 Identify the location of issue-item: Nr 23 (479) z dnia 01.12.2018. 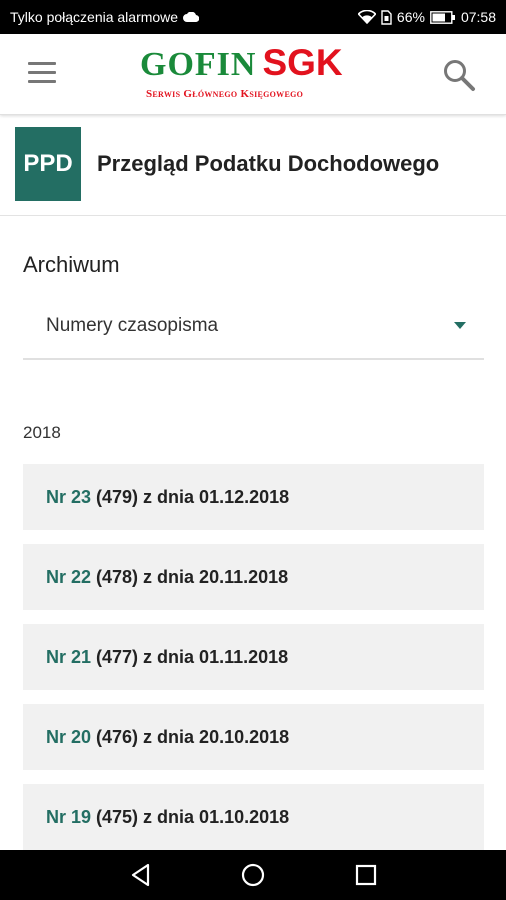
(253, 497).